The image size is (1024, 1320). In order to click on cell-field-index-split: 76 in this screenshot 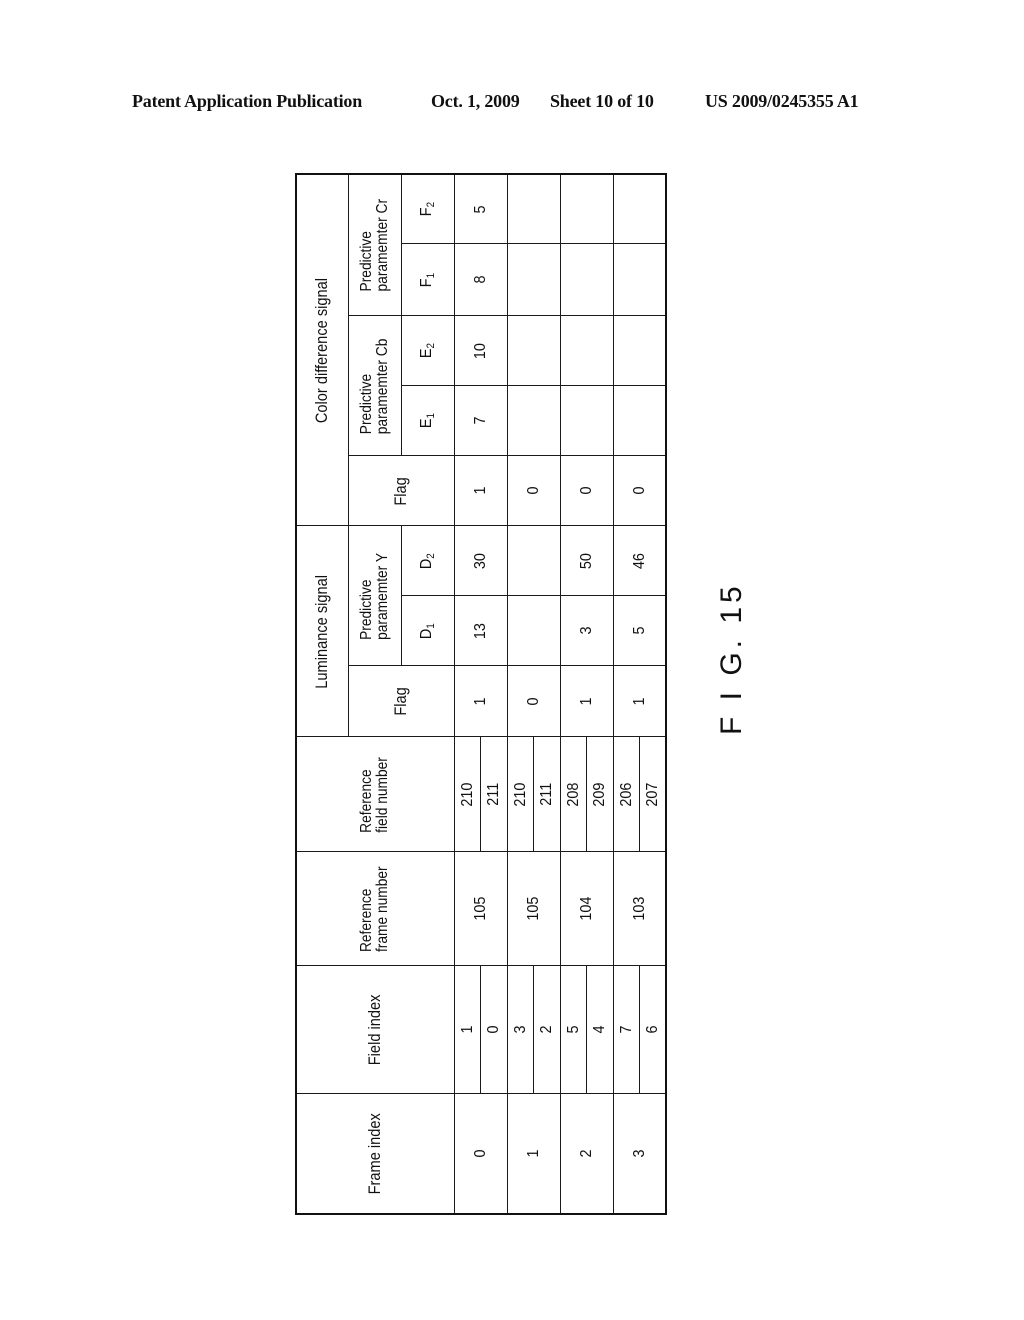, I will do `click(639, 1030)`.